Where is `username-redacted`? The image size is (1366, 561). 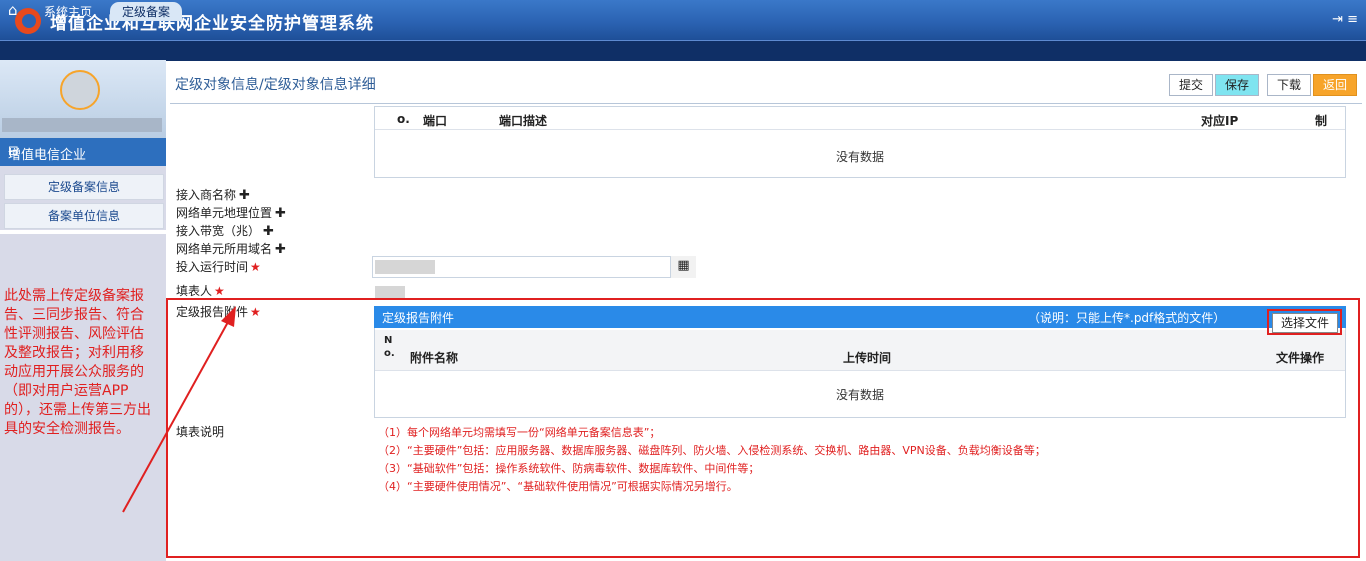 username-redacted is located at coordinates (82, 125).